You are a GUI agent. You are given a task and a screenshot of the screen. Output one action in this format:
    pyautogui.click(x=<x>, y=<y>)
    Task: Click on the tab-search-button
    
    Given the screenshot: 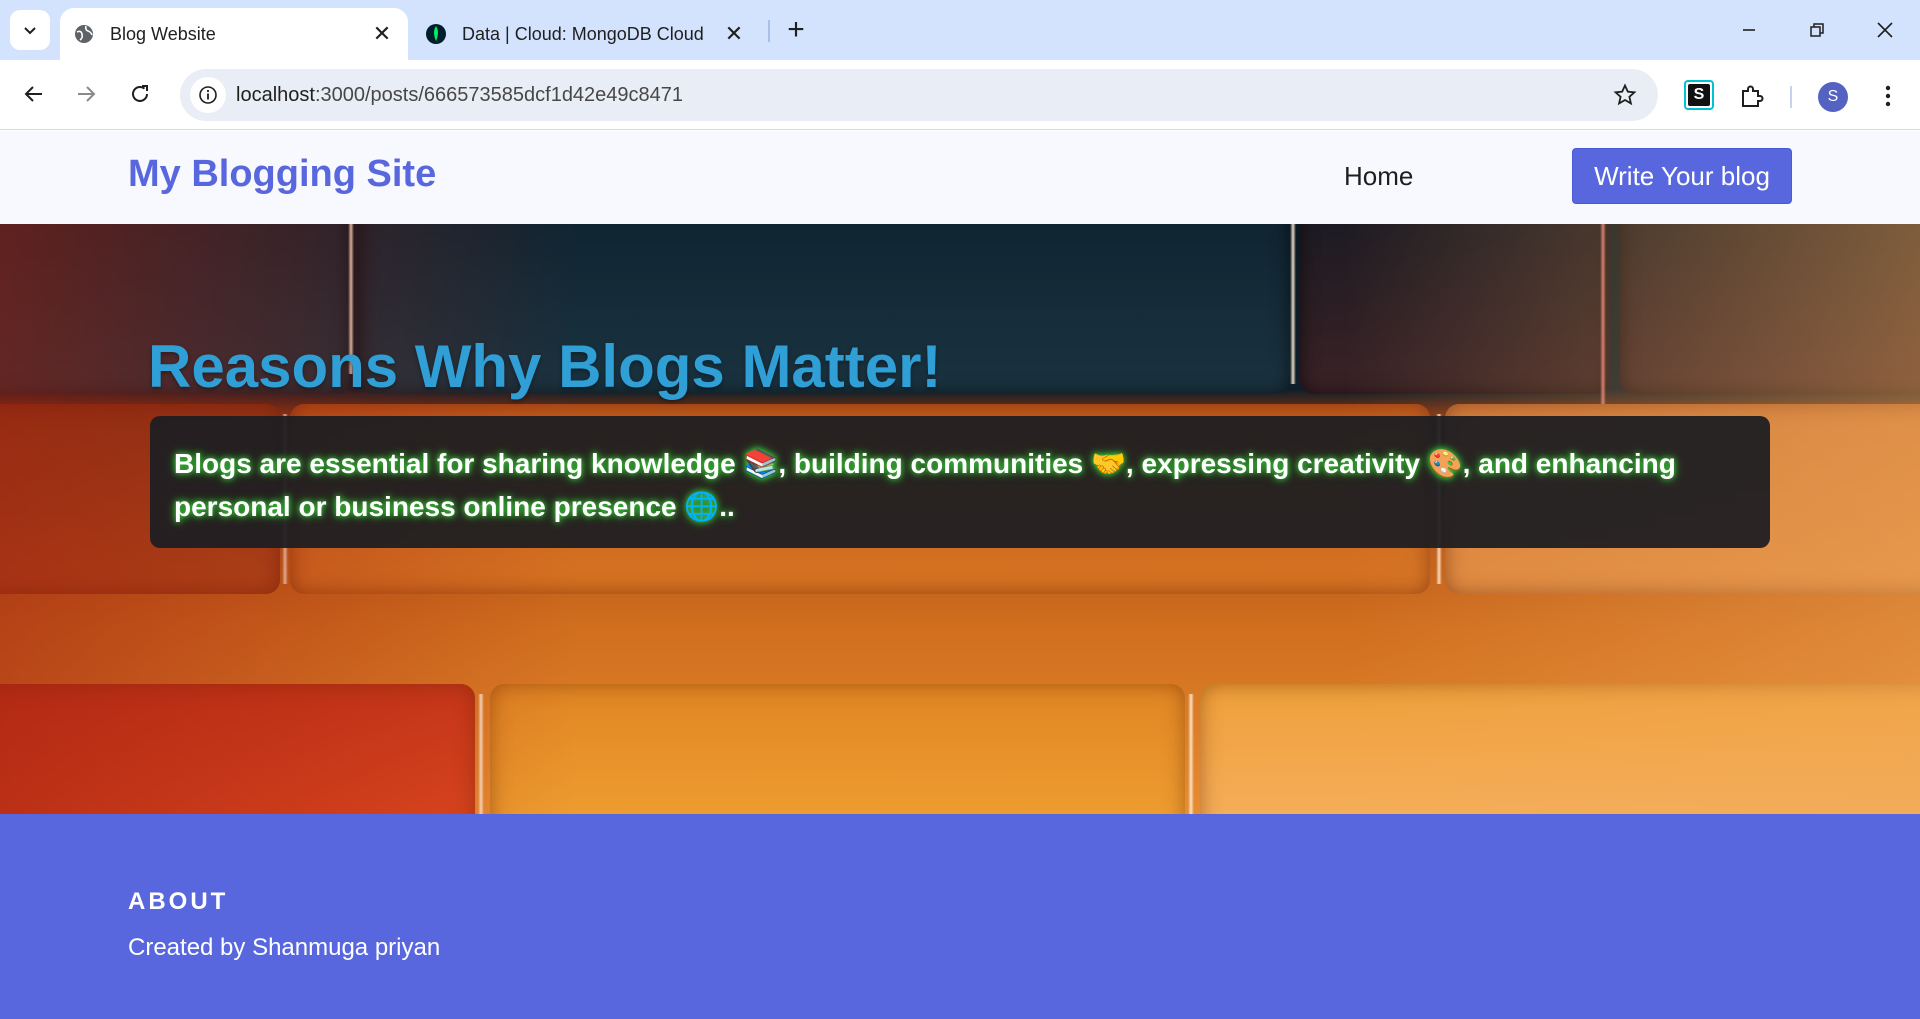 What is the action you would take?
    pyautogui.click(x=30, y=30)
    